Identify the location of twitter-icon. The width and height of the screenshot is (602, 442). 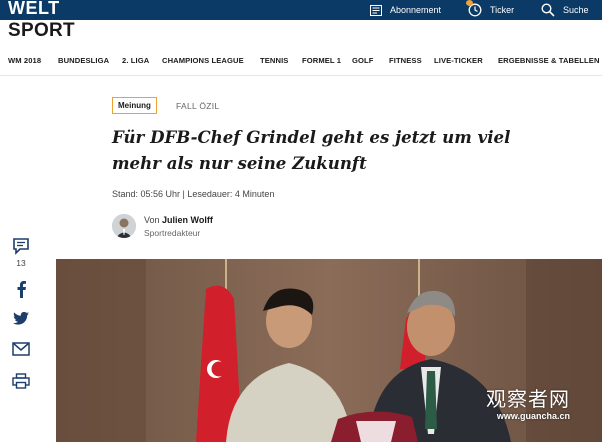
(21, 318).